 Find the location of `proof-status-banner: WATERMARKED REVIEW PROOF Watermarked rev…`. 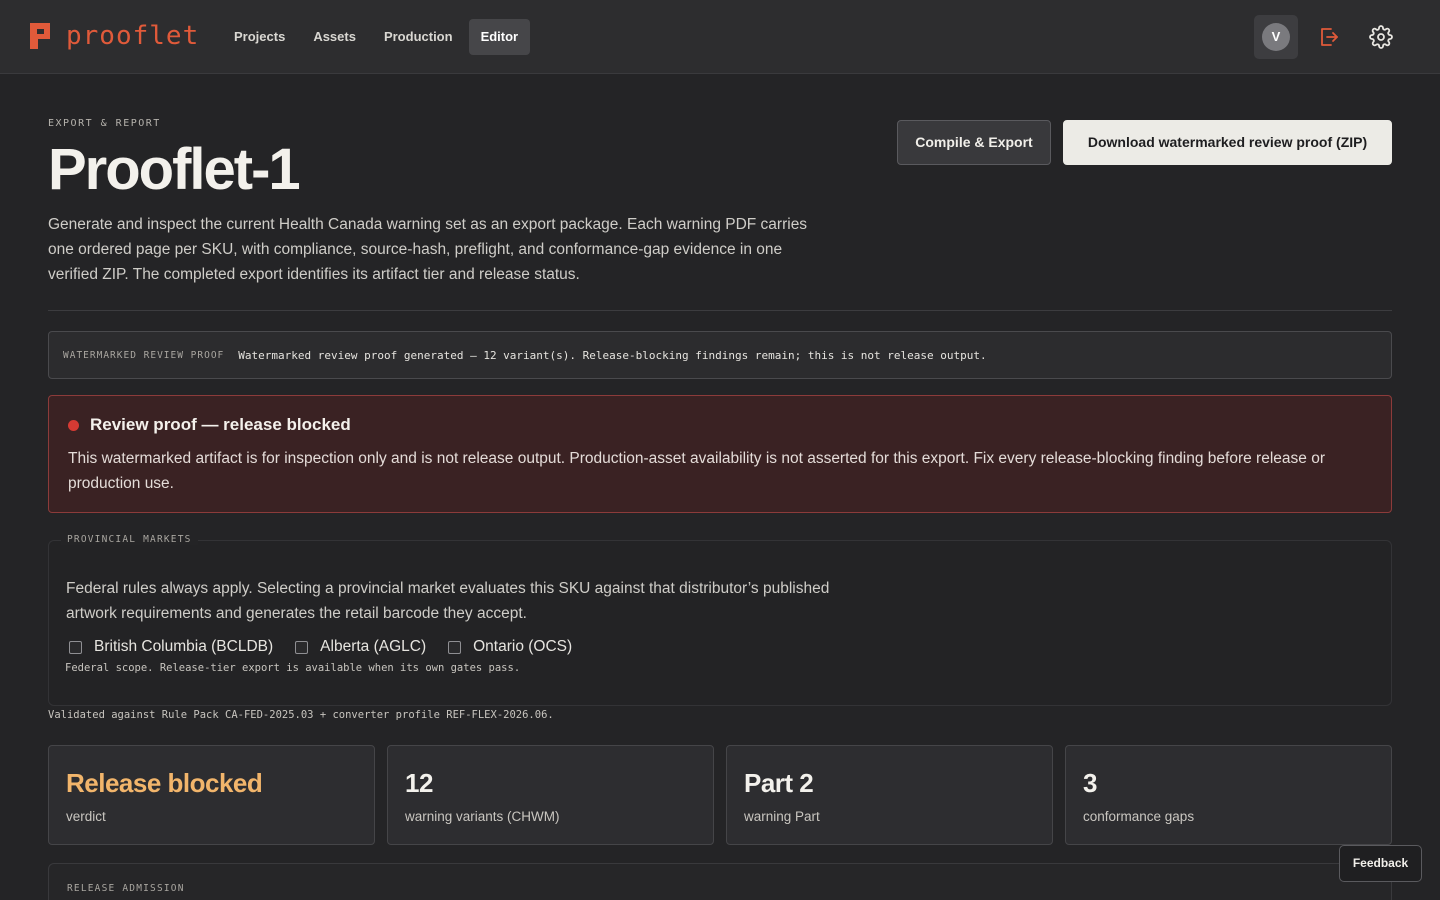

proof-status-banner: WATERMARKED REVIEW PROOF Watermarked rev… is located at coordinates (720, 355).